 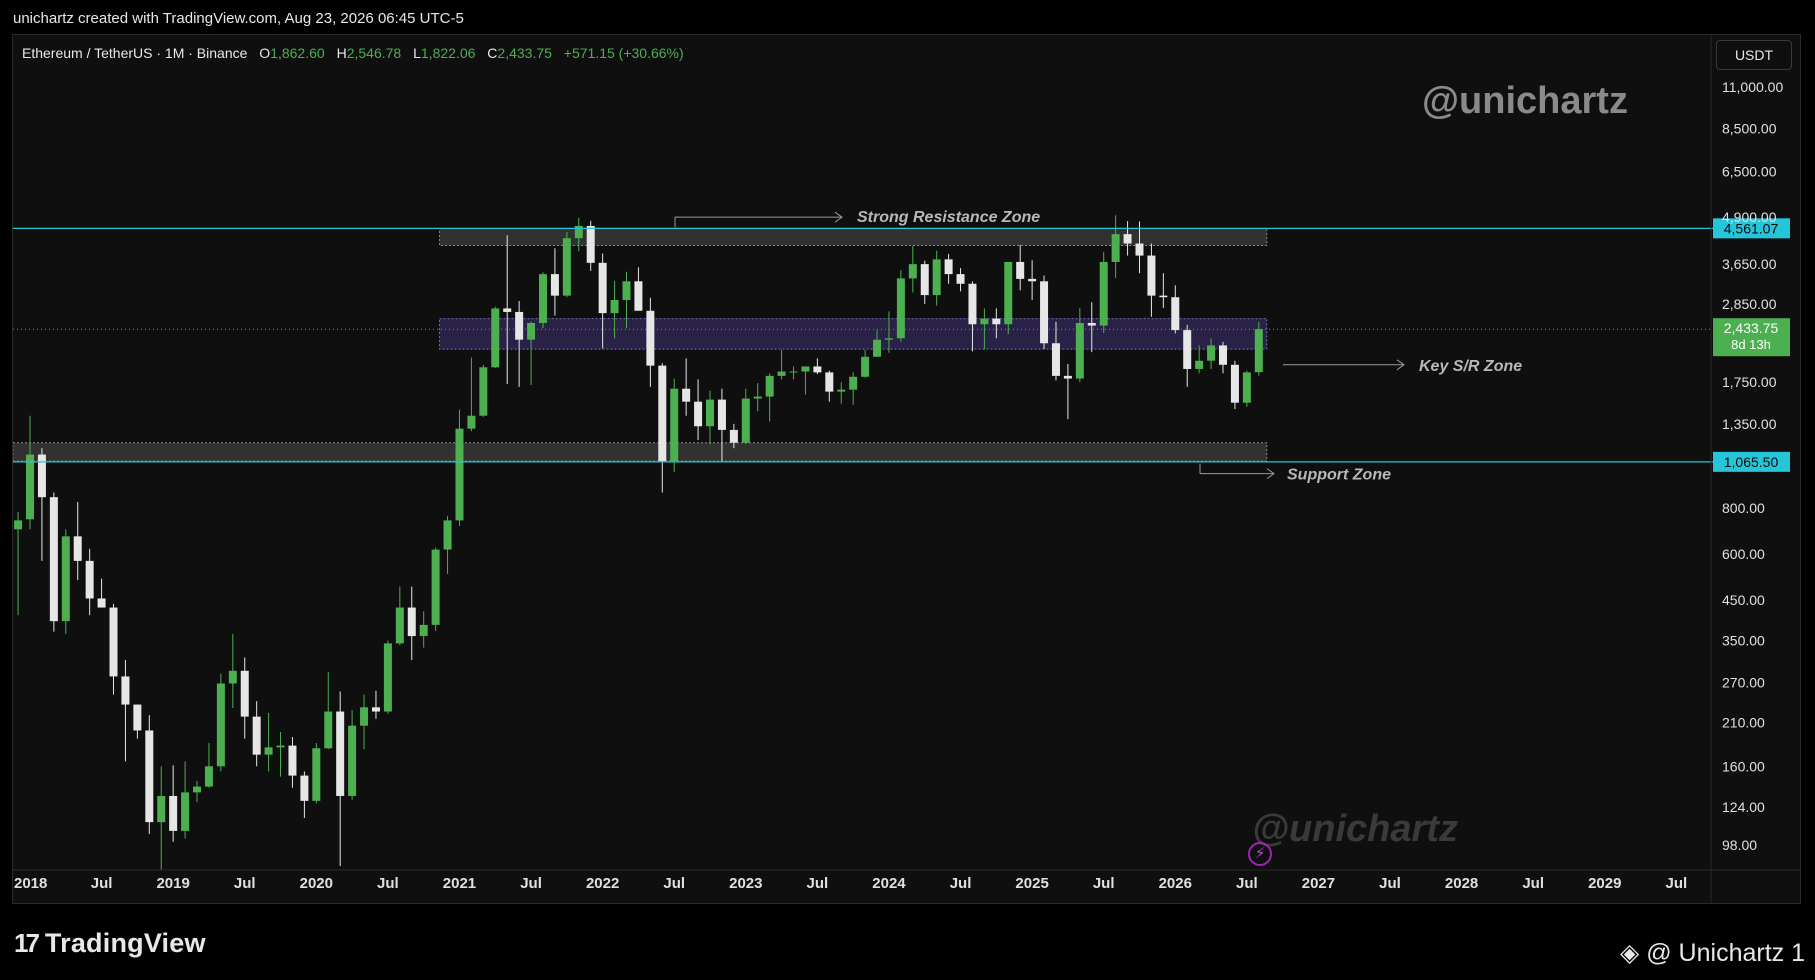 I want to click on currency-unit-button: USDT, so click(x=1754, y=55).